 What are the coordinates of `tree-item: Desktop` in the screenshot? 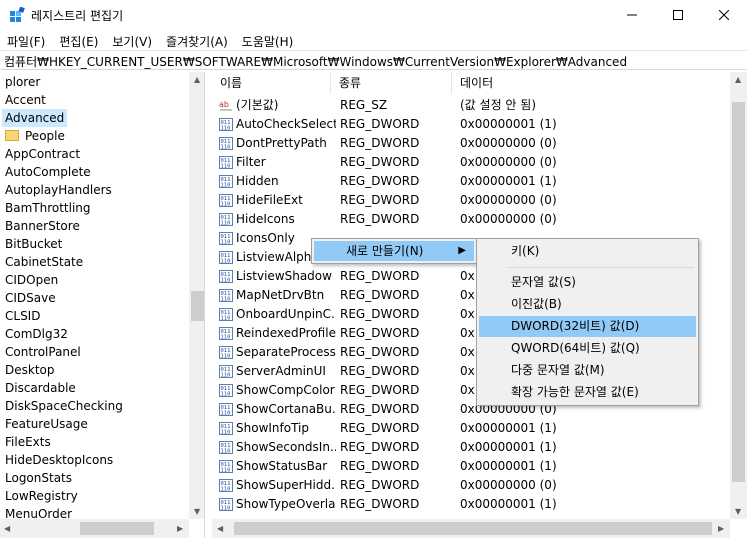 It's located at (30, 370).